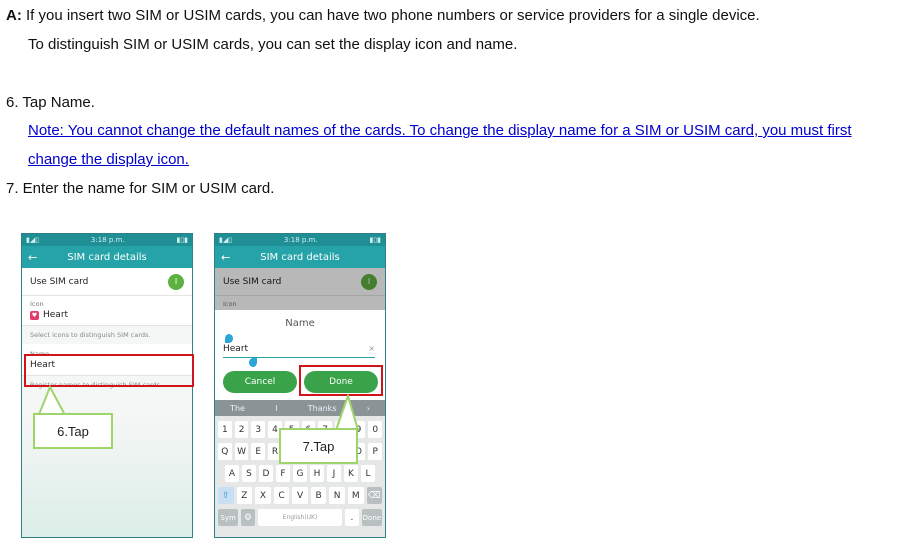 This screenshot has width=923, height=556. I want to click on key: S, so click(249, 473).